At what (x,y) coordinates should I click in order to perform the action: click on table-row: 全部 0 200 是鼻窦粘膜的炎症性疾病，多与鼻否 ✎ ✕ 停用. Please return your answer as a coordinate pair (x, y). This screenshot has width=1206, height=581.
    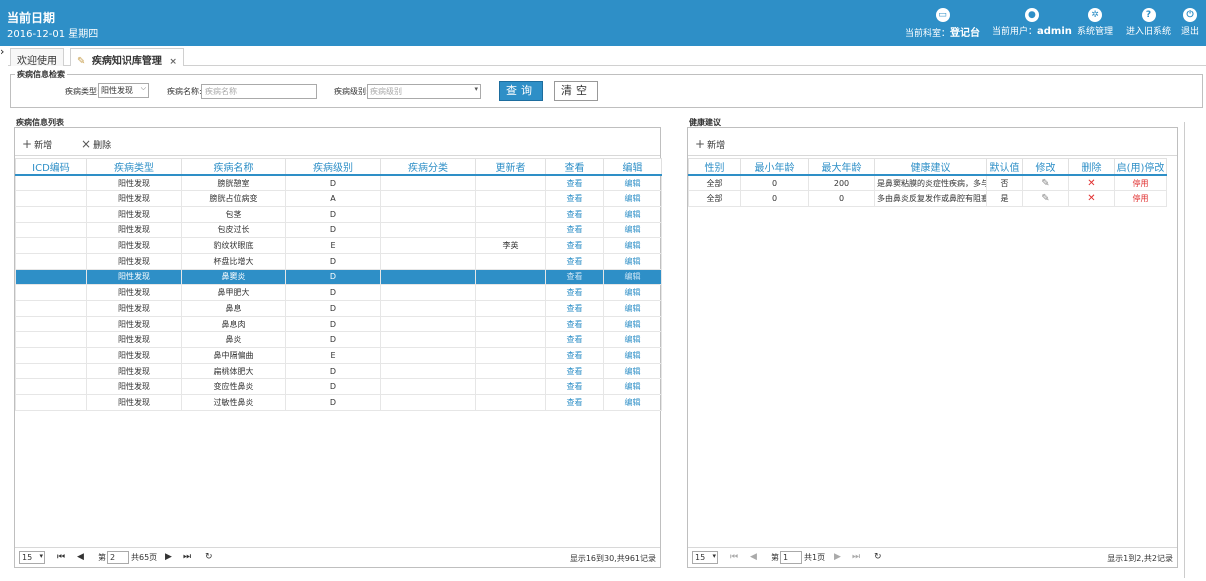
    Looking at the image, I should click on (927, 183).